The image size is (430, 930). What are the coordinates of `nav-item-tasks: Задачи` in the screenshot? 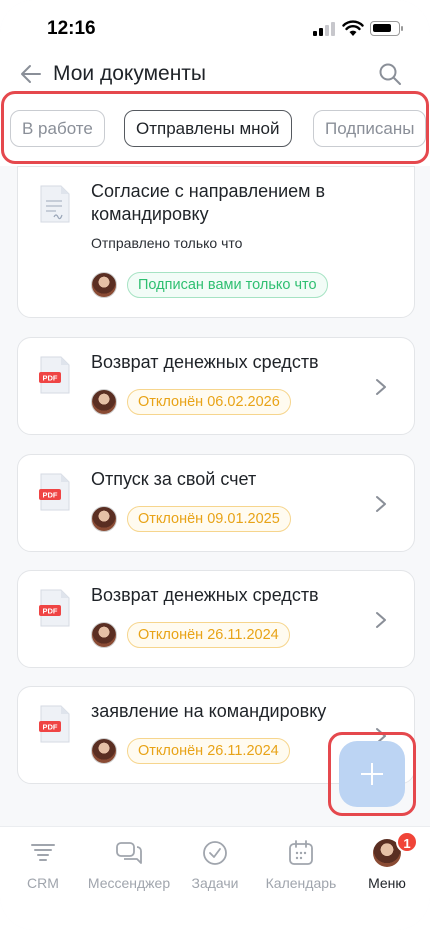 It's located at (215, 865).